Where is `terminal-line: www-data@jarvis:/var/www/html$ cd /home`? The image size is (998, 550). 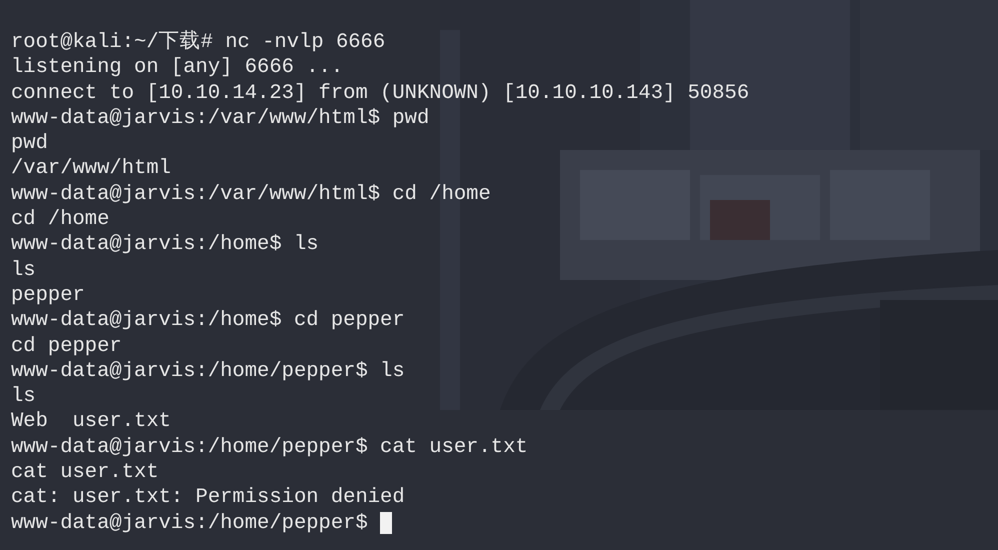 terminal-line: www-data@jarvis:/var/www/html$ cd /home is located at coordinates (251, 195).